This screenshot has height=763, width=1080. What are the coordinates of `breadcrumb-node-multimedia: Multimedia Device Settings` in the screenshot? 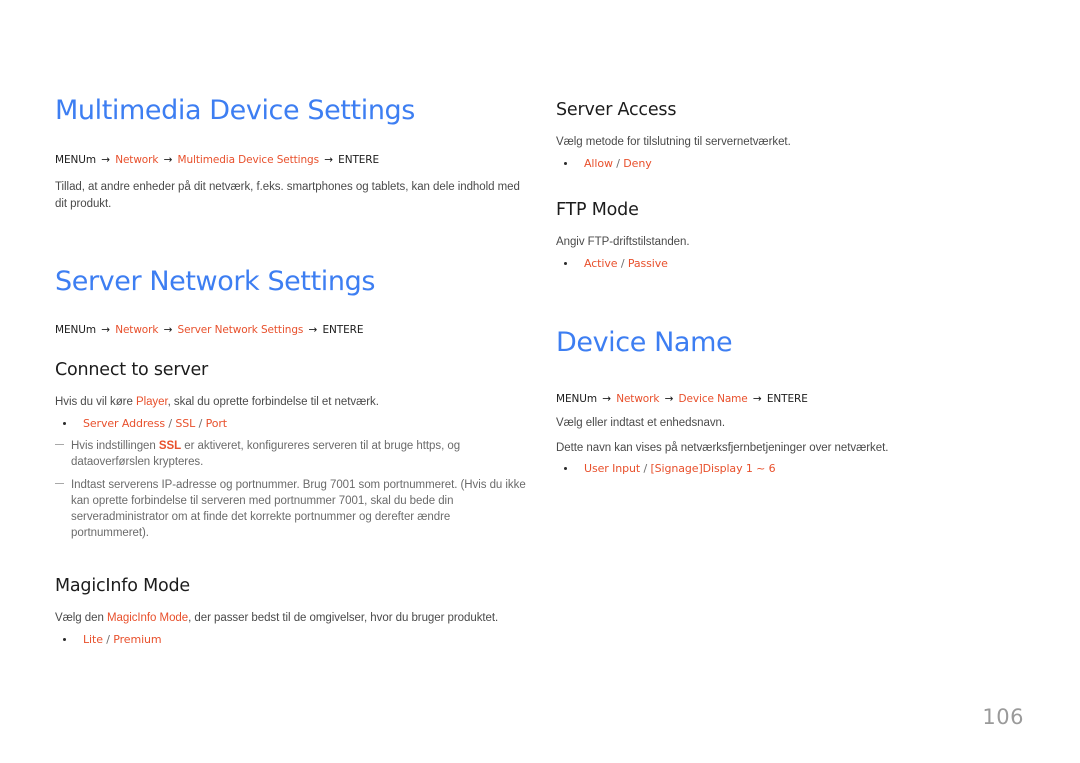 It's located at (248, 159).